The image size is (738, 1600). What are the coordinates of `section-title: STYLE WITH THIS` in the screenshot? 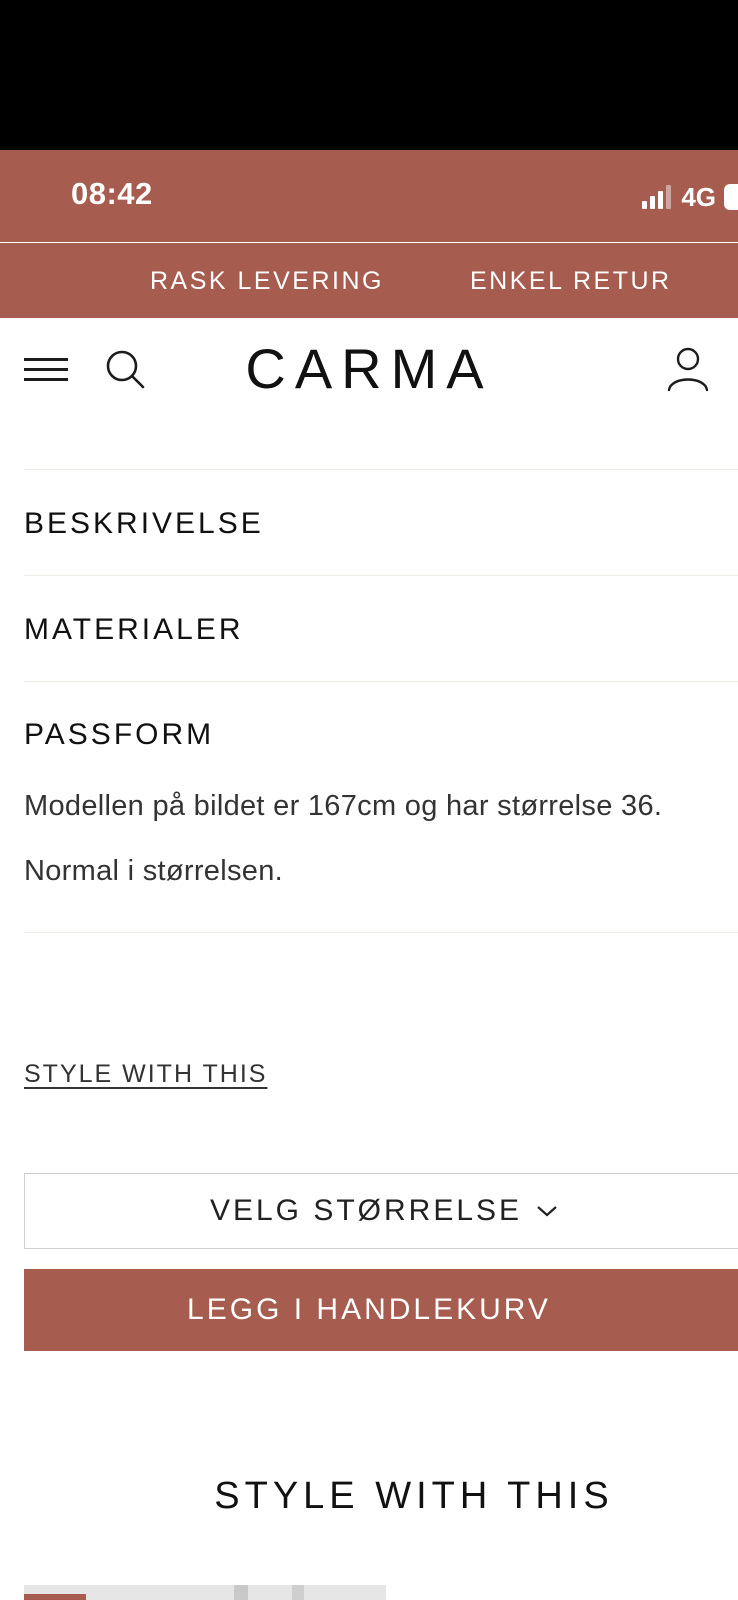 It's located at (414, 1496).